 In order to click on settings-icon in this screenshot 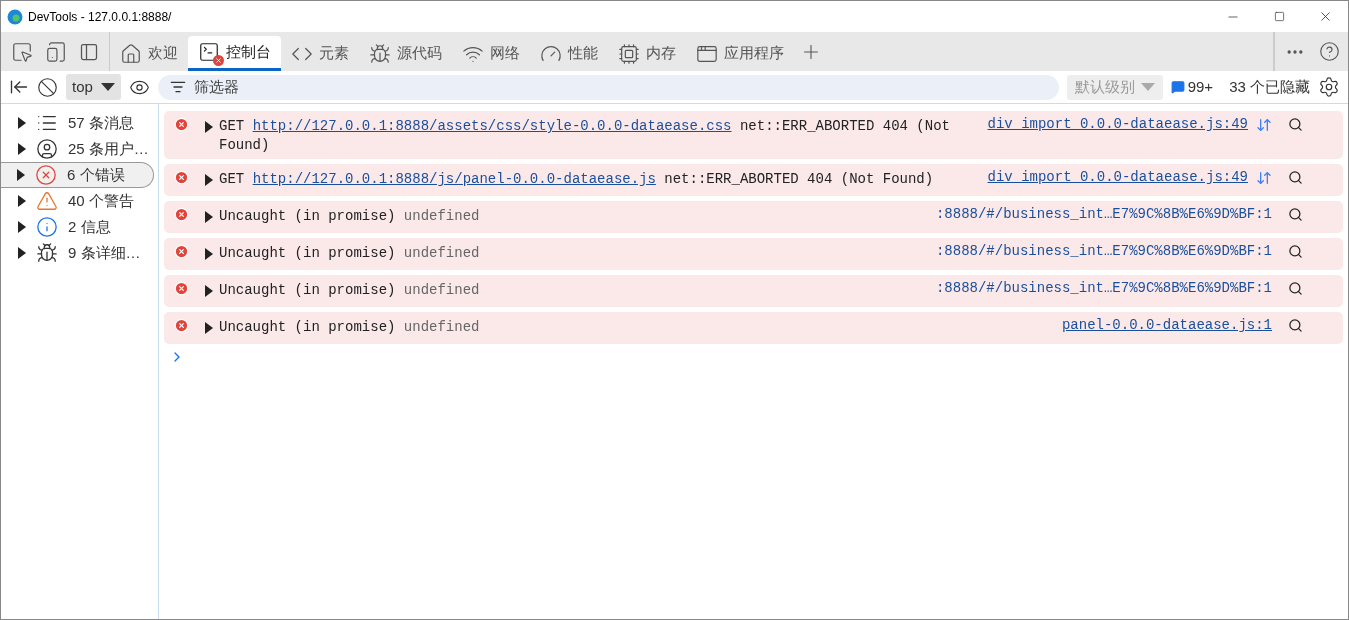, I will do `click(1329, 87)`.